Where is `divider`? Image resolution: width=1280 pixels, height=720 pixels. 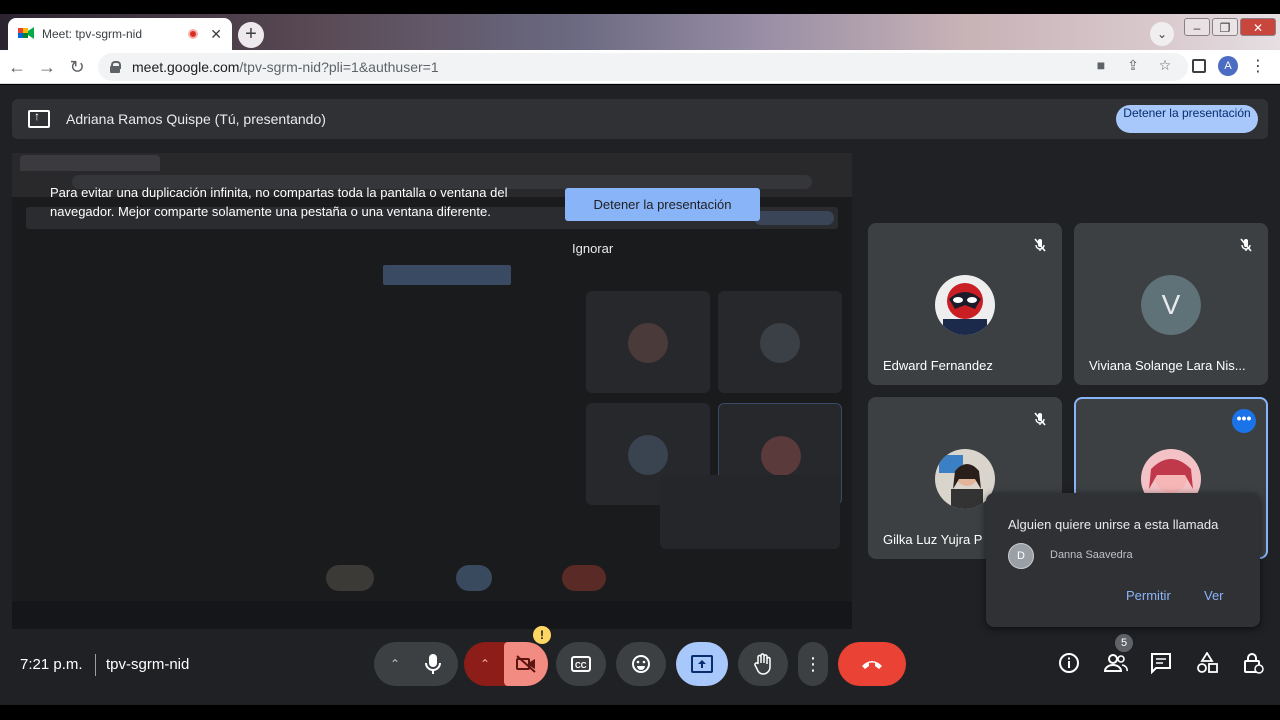 divider is located at coordinates (95, 665).